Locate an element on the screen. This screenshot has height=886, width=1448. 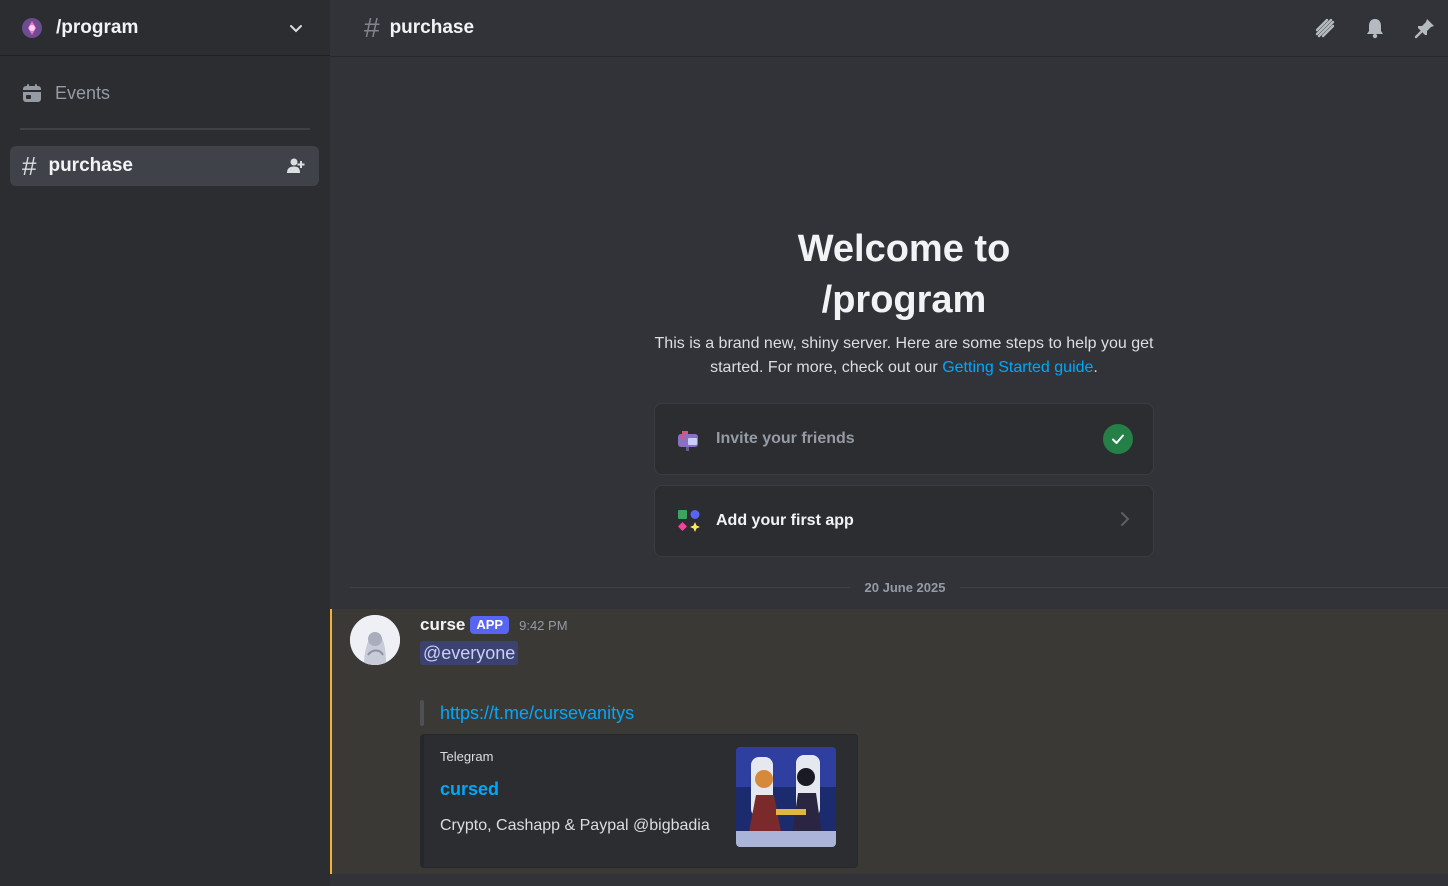
server-header: /program is located at coordinates (165, 28).